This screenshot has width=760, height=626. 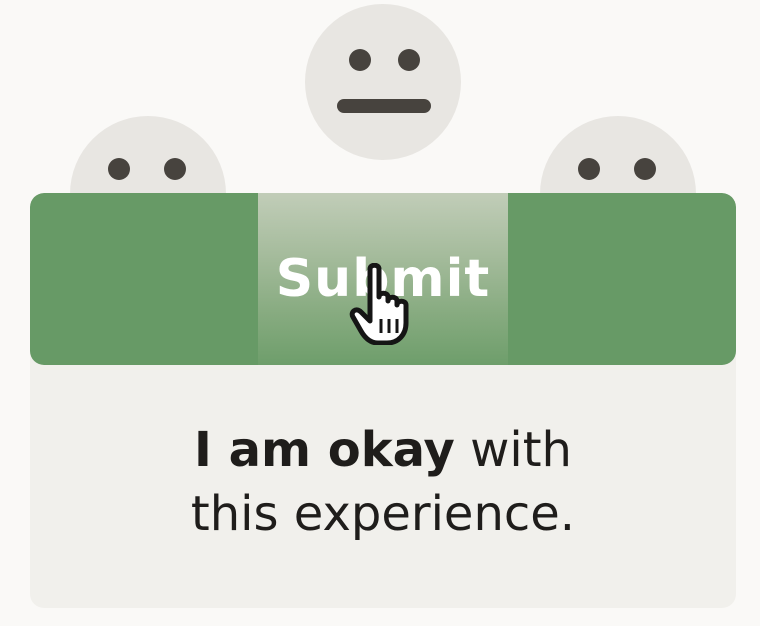 I want to click on message-line1-rest: with, so click(x=513, y=450).